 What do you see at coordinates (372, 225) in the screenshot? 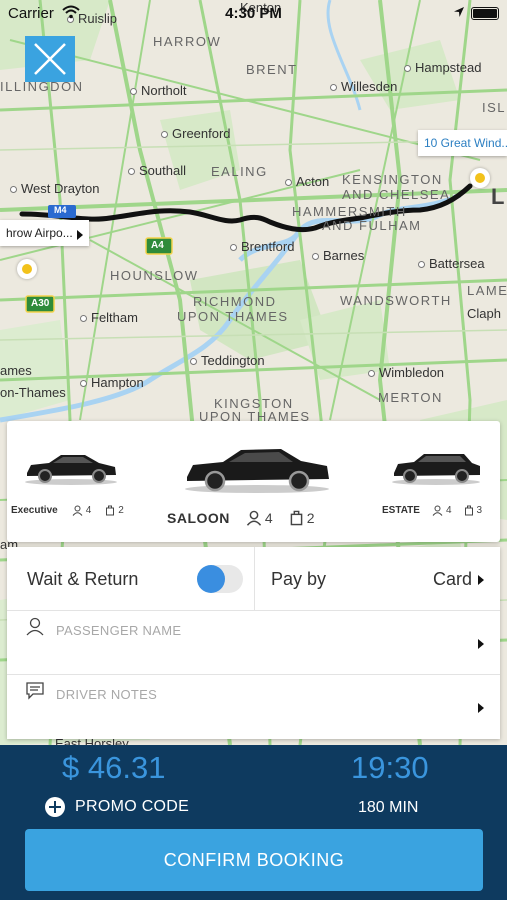
I see `place-fulham: AND FULHAM` at bounding box center [372, 225].